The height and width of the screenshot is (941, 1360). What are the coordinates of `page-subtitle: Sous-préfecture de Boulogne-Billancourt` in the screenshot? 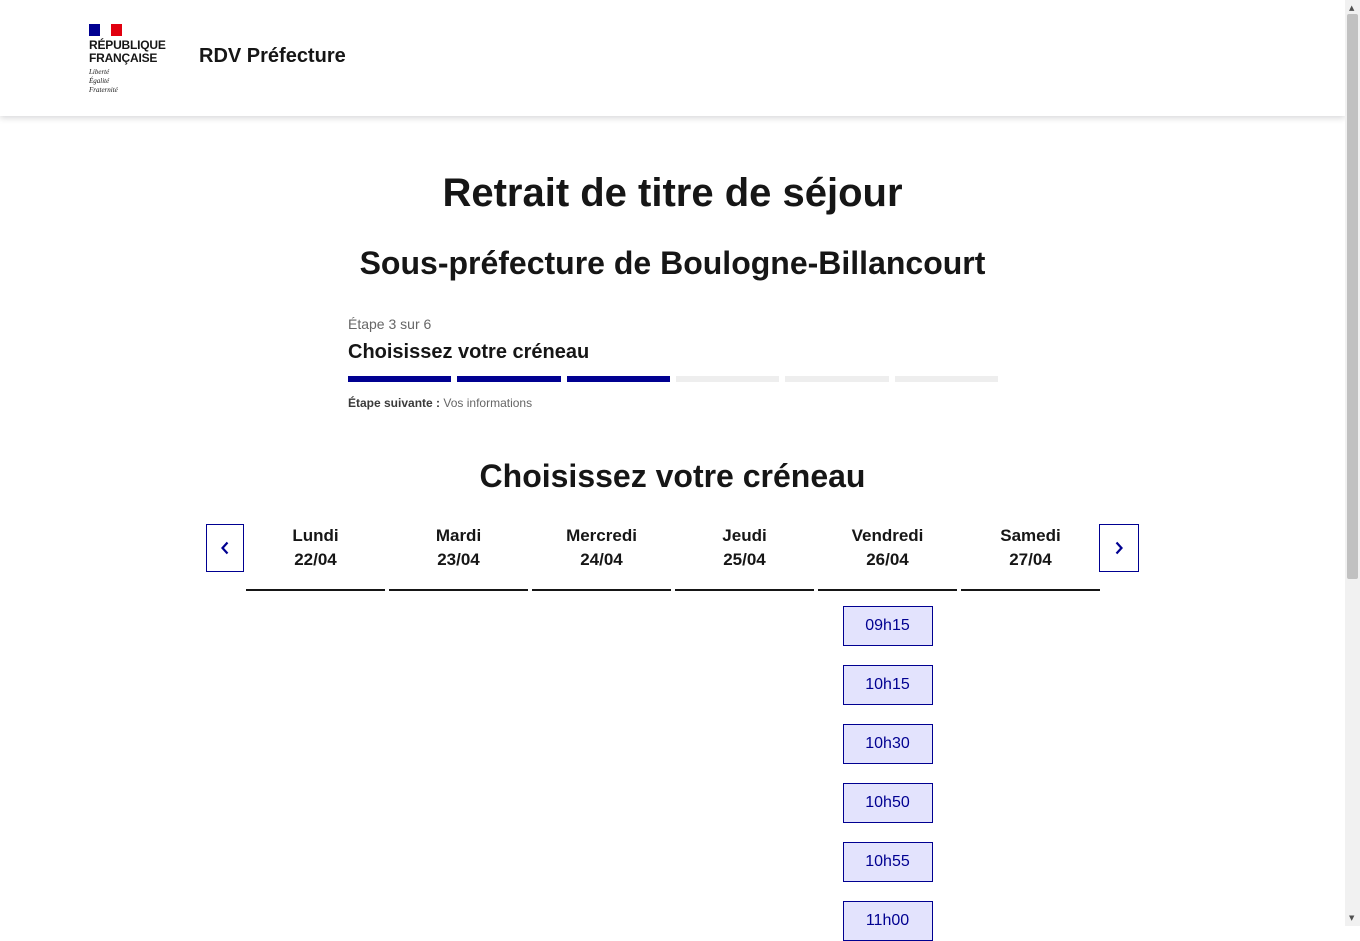 It's located at (672, 263).